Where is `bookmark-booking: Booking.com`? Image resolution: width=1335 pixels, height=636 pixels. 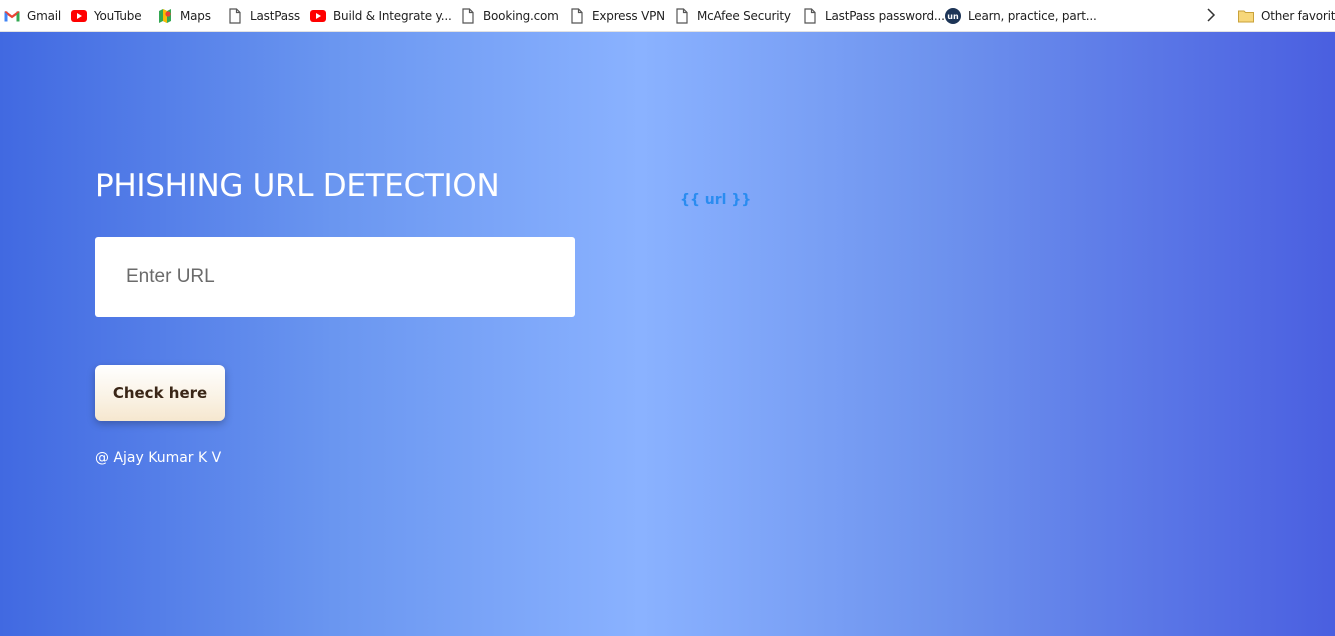
bookmark-booking: Booking.com is located at coordinates (510, 16).